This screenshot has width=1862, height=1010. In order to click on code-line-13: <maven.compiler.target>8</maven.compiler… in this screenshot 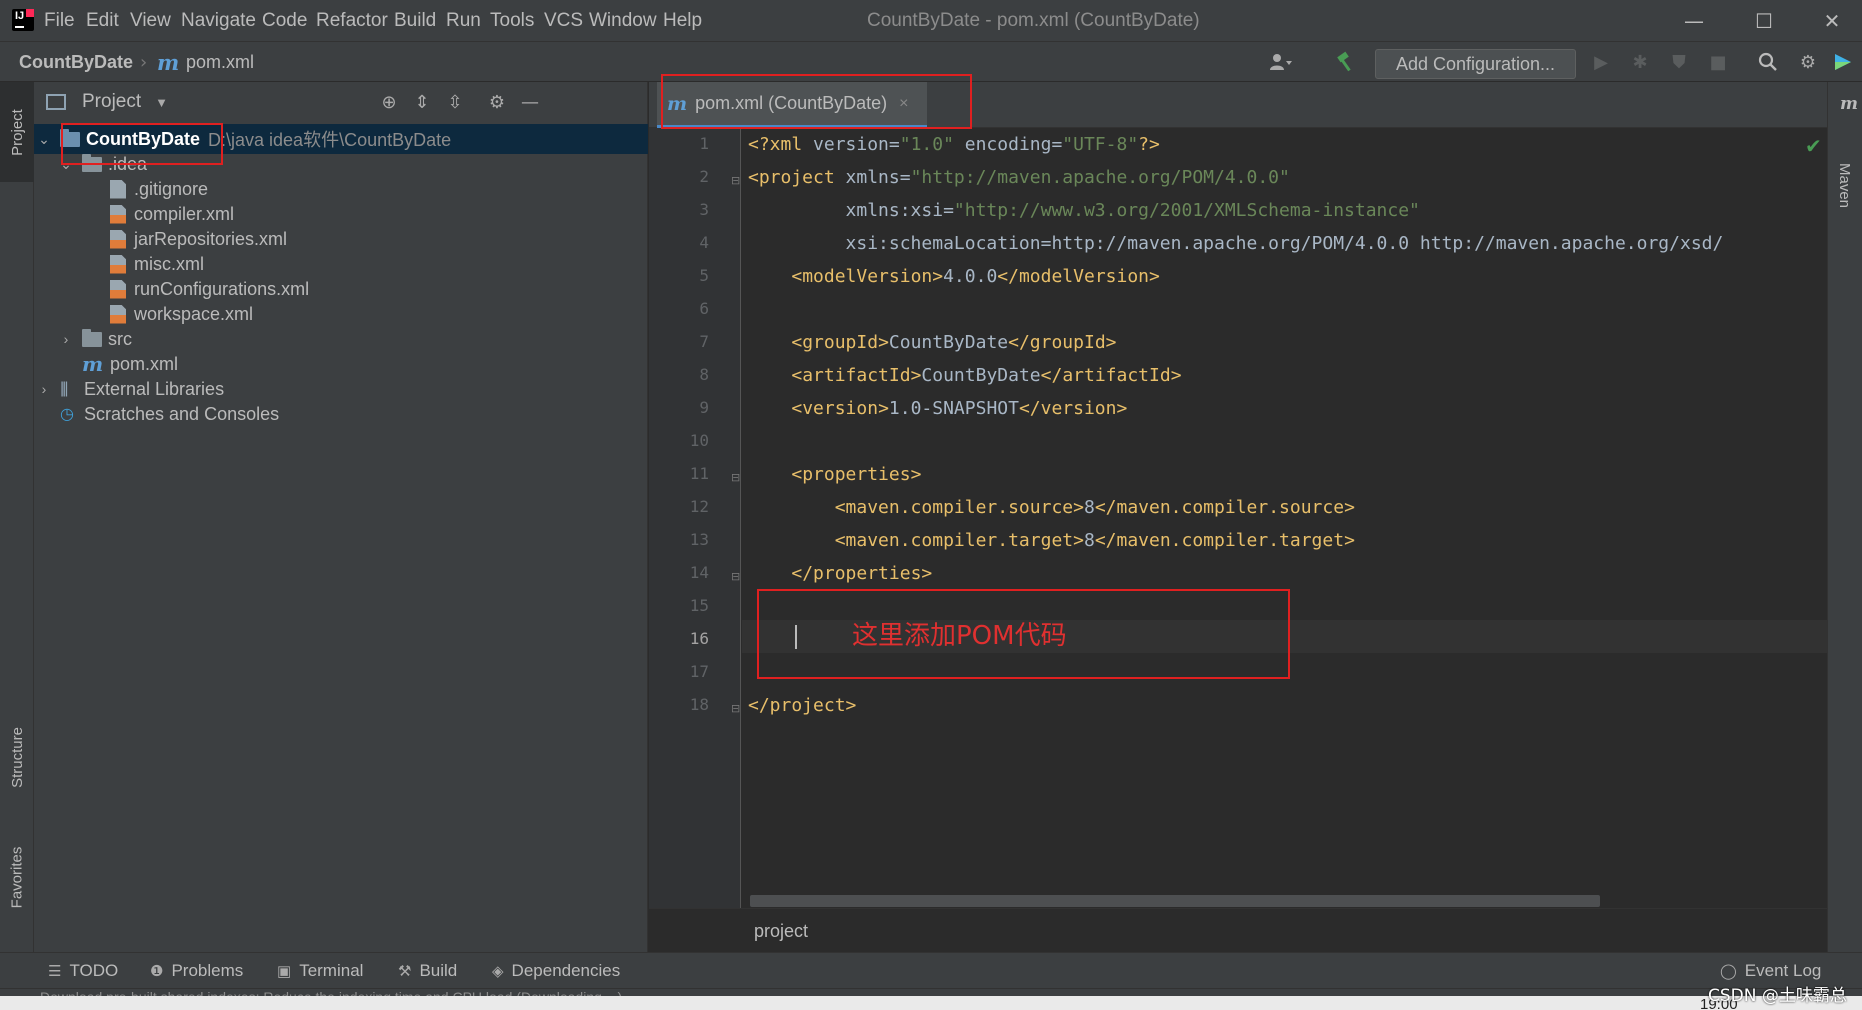, I will do `click(1094, 540)`.